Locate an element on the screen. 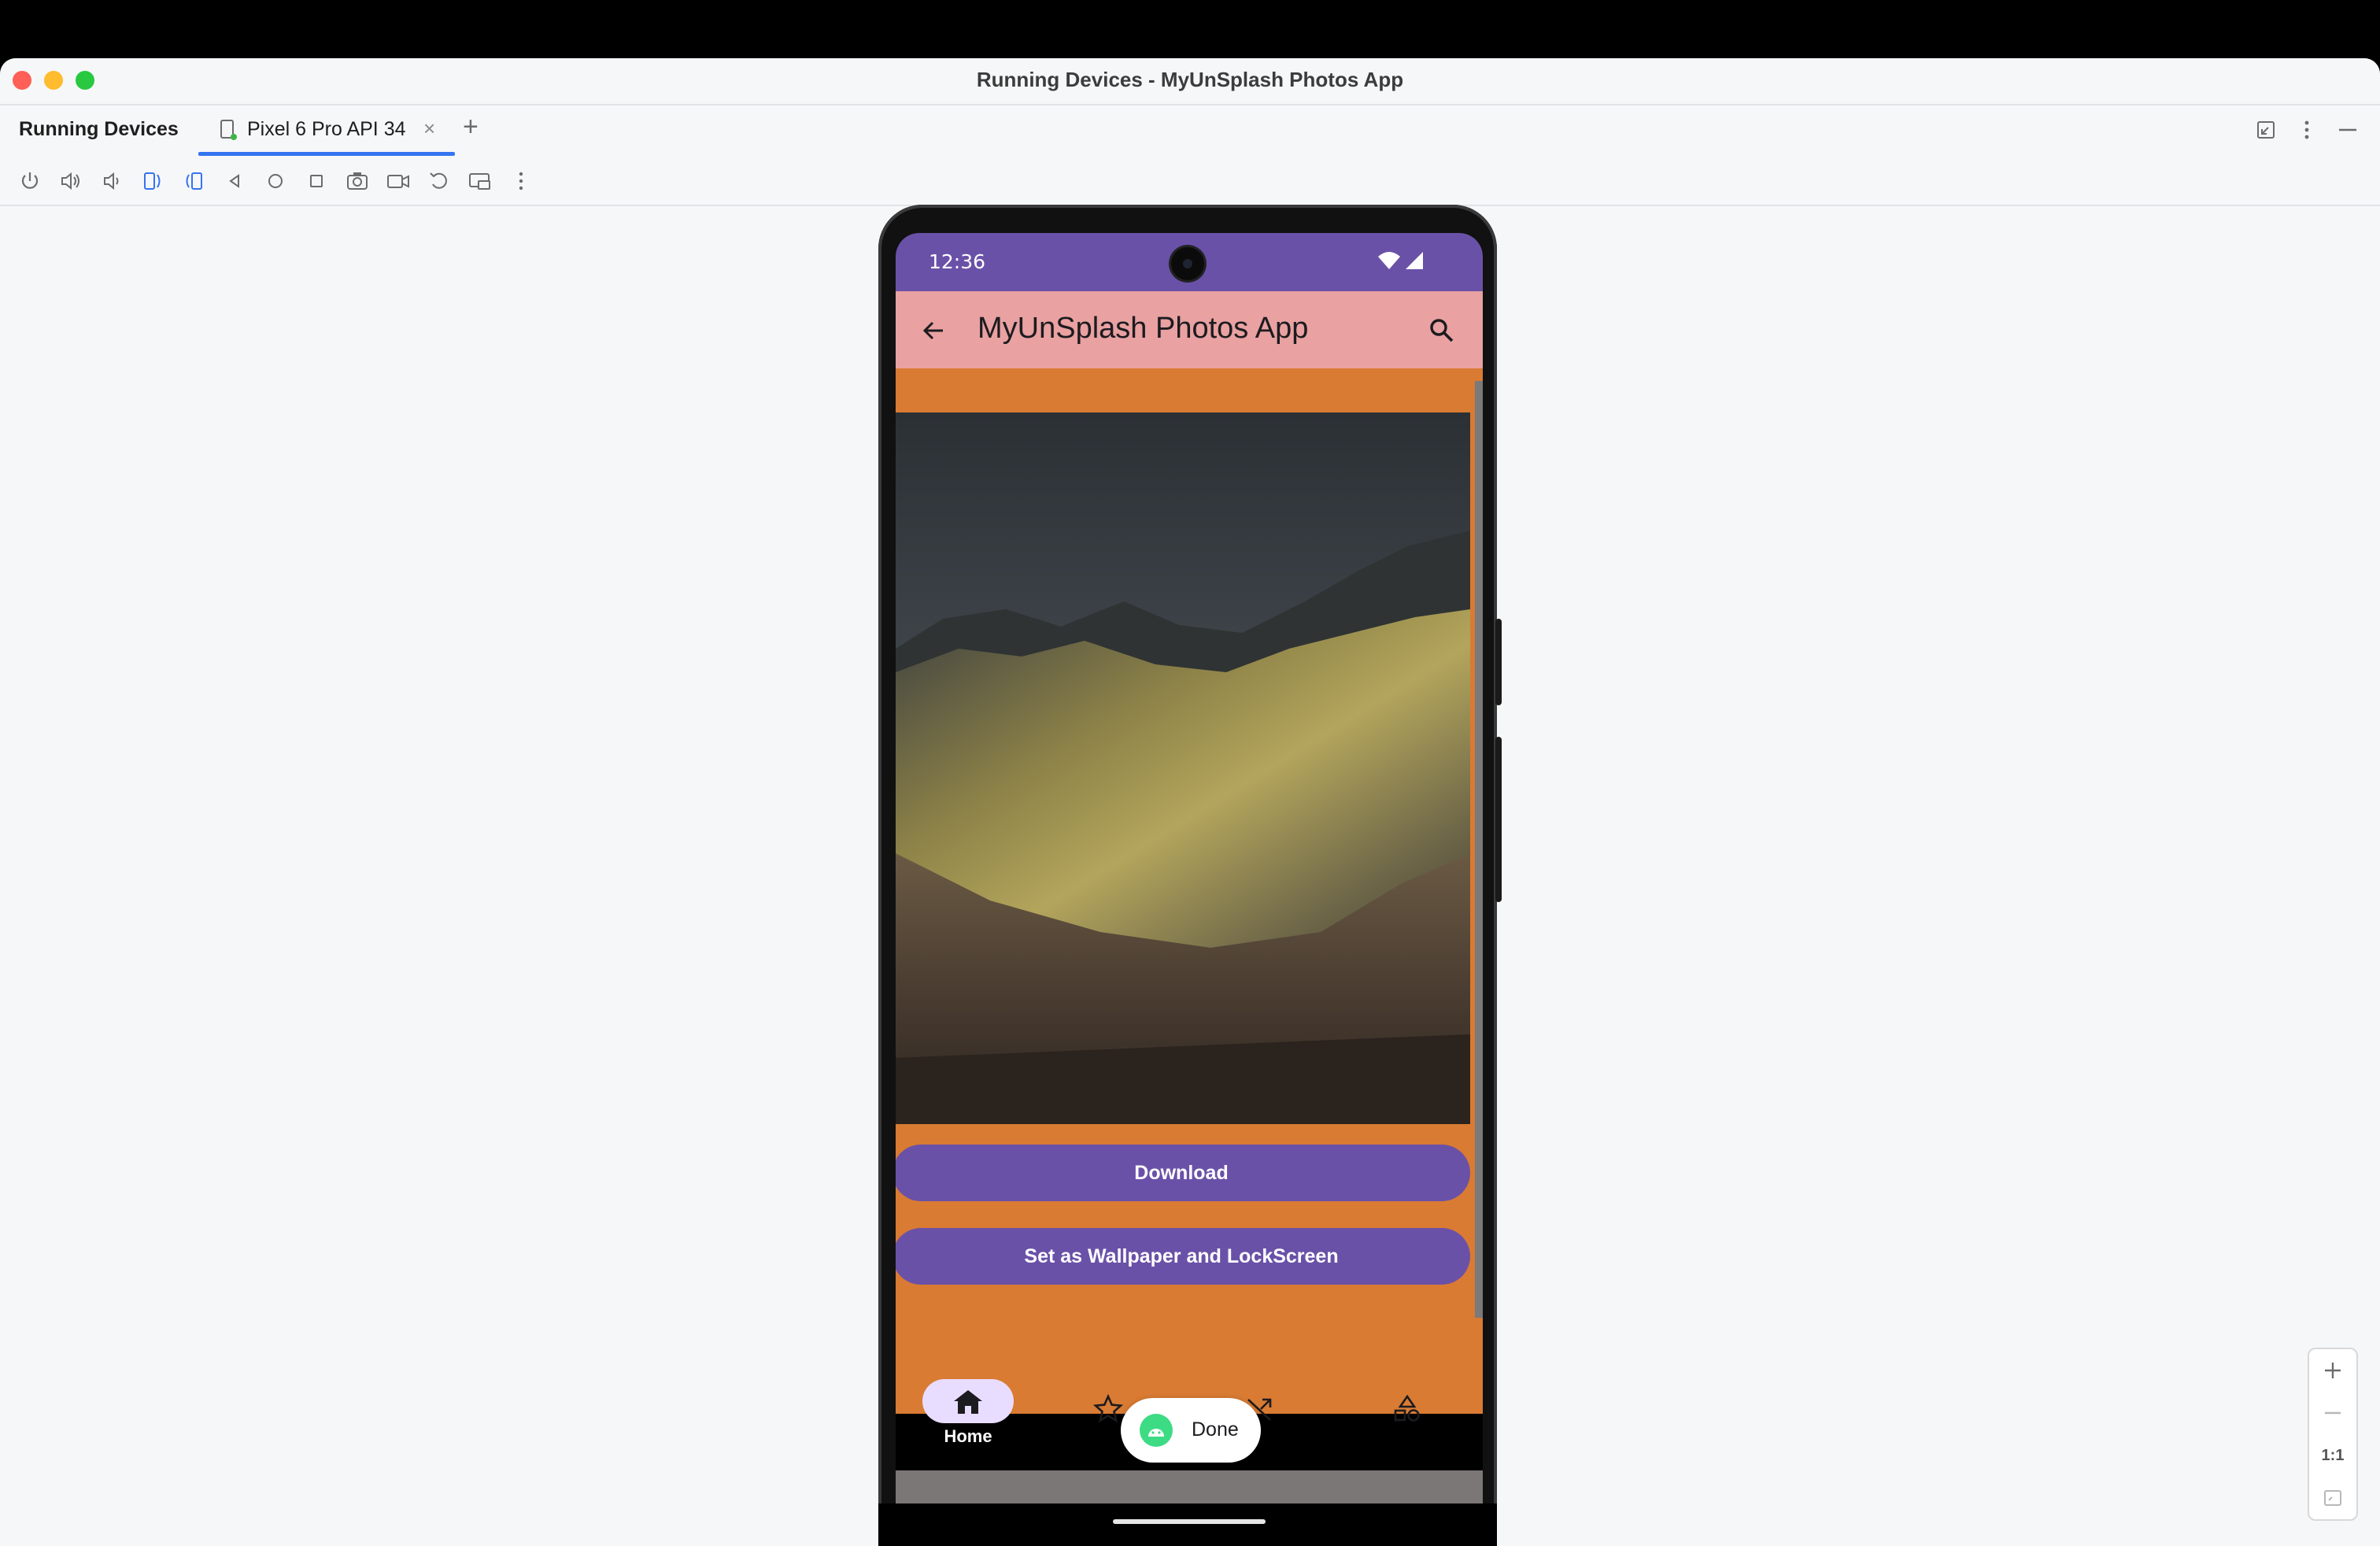 Image resolution: width=2380 pixels, height=1546 pixels. nav-home-label: Home is located at coordinates (968, 1436).